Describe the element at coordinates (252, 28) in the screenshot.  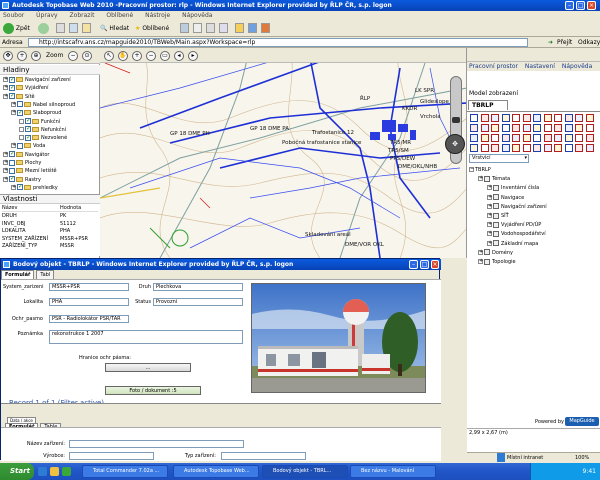
I see `messenger-icon` at that location.